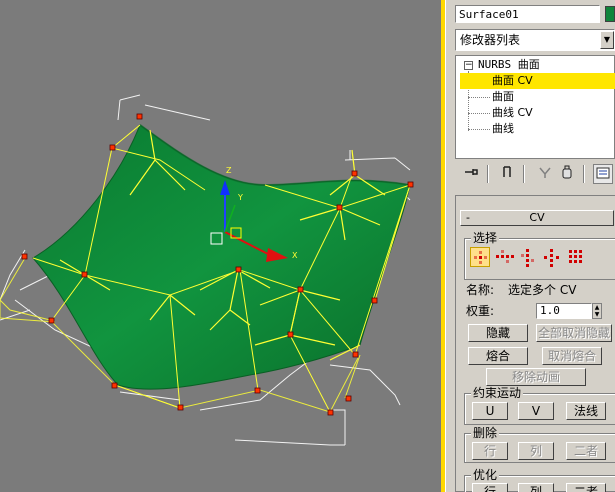  What do you see at coordinates (610, 14) in the screenshot?
I see `object-color-swatch` at bounding box center [610, 14].